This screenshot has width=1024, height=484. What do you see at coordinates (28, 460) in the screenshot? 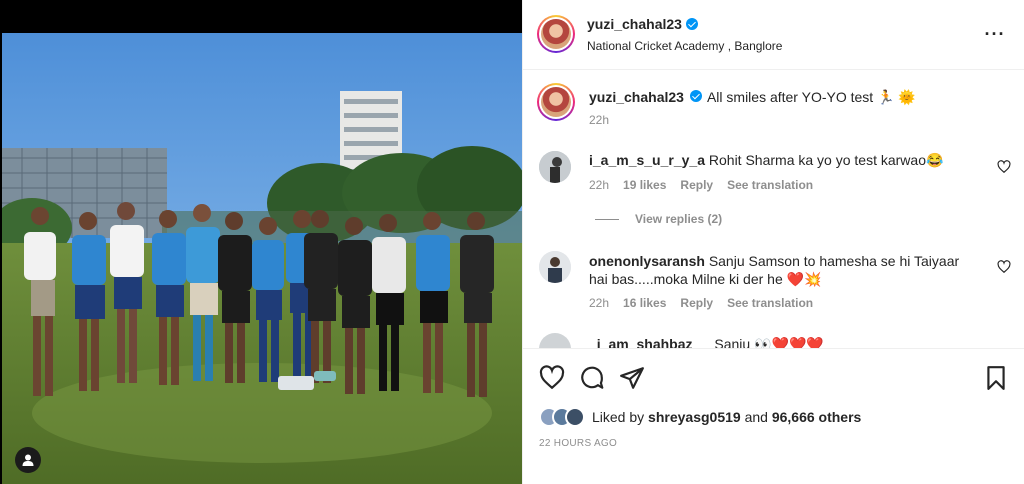
I see `user-tag-icon` at bounding box center [28, 460].